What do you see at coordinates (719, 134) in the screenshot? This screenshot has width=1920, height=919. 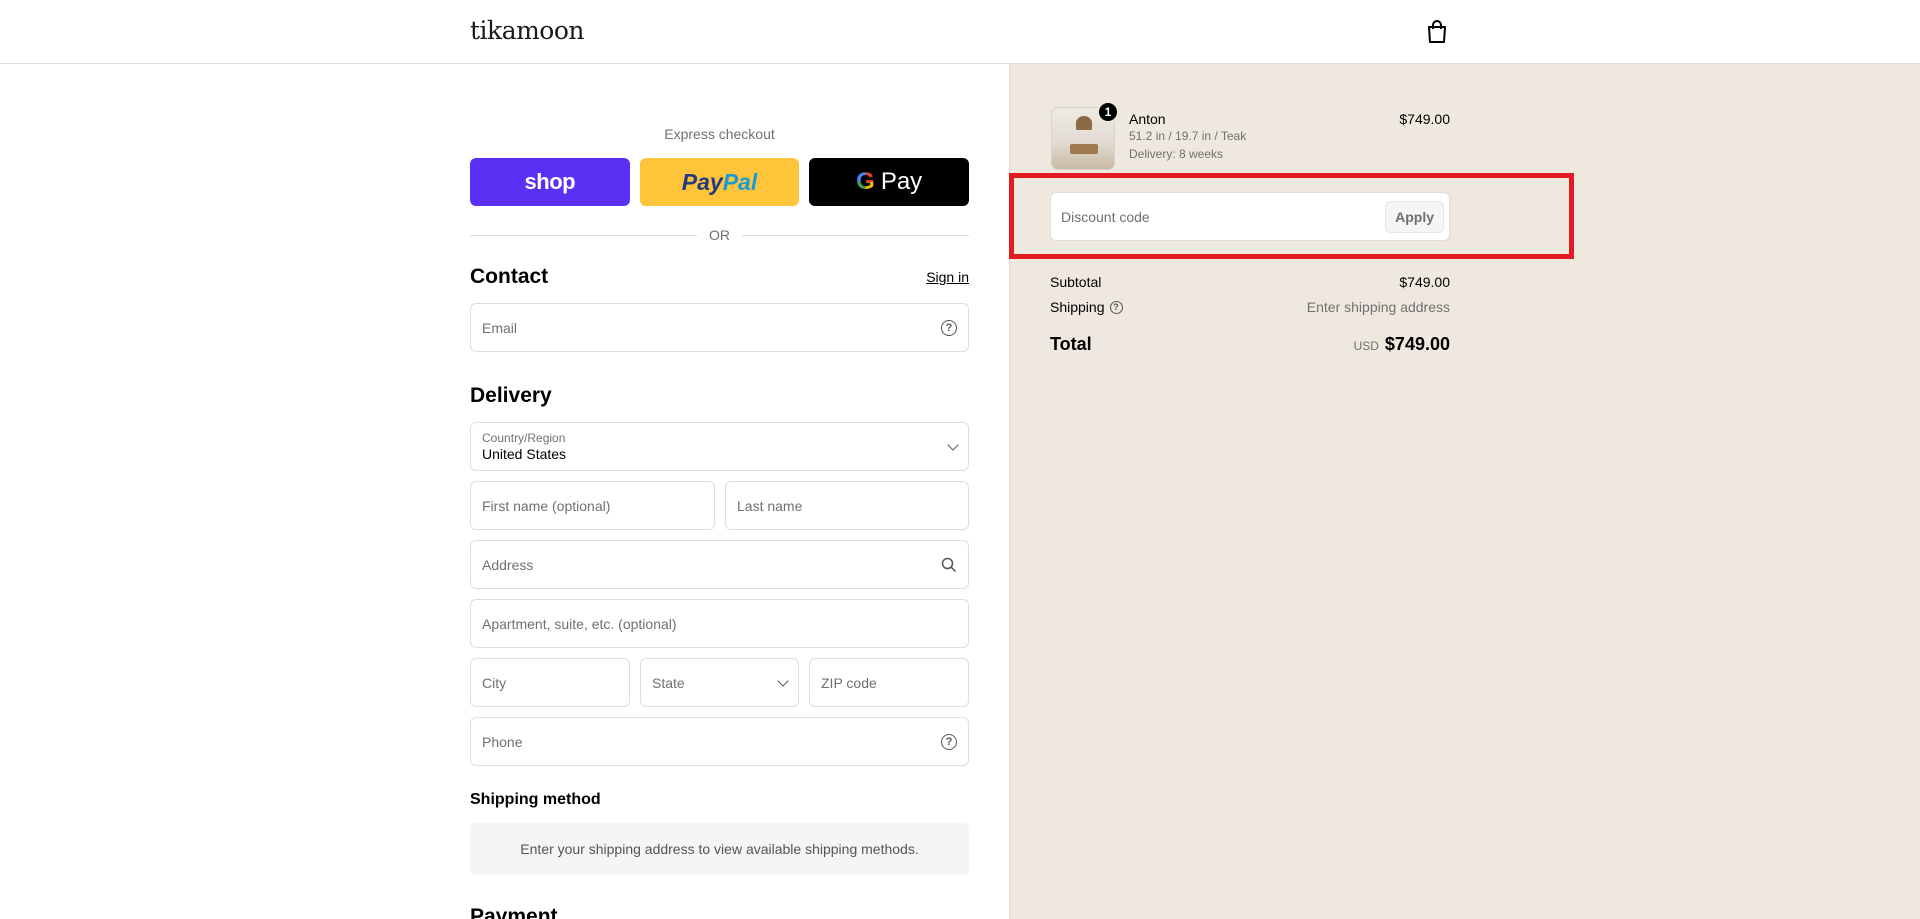 I see `express-checkout-label: Express checkout` at bounding box center [719, 134].